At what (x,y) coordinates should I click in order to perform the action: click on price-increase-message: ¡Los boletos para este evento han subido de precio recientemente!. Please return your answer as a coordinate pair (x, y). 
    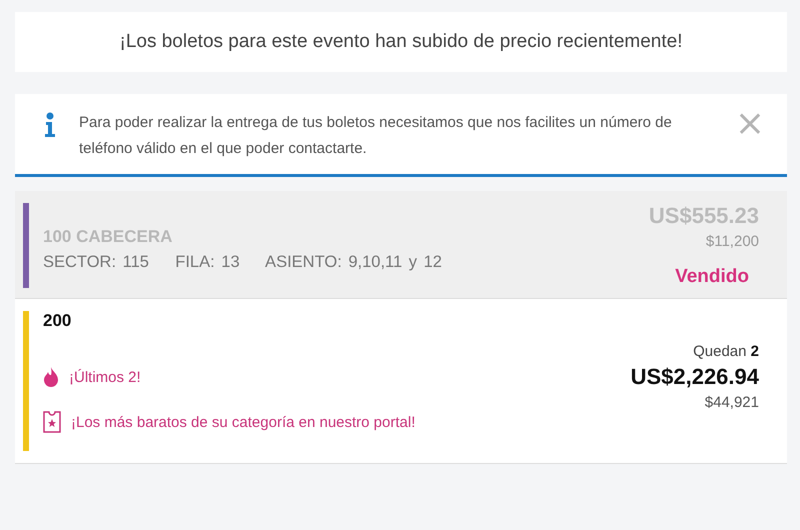
    Looking at the image, I should click on (401, 42).